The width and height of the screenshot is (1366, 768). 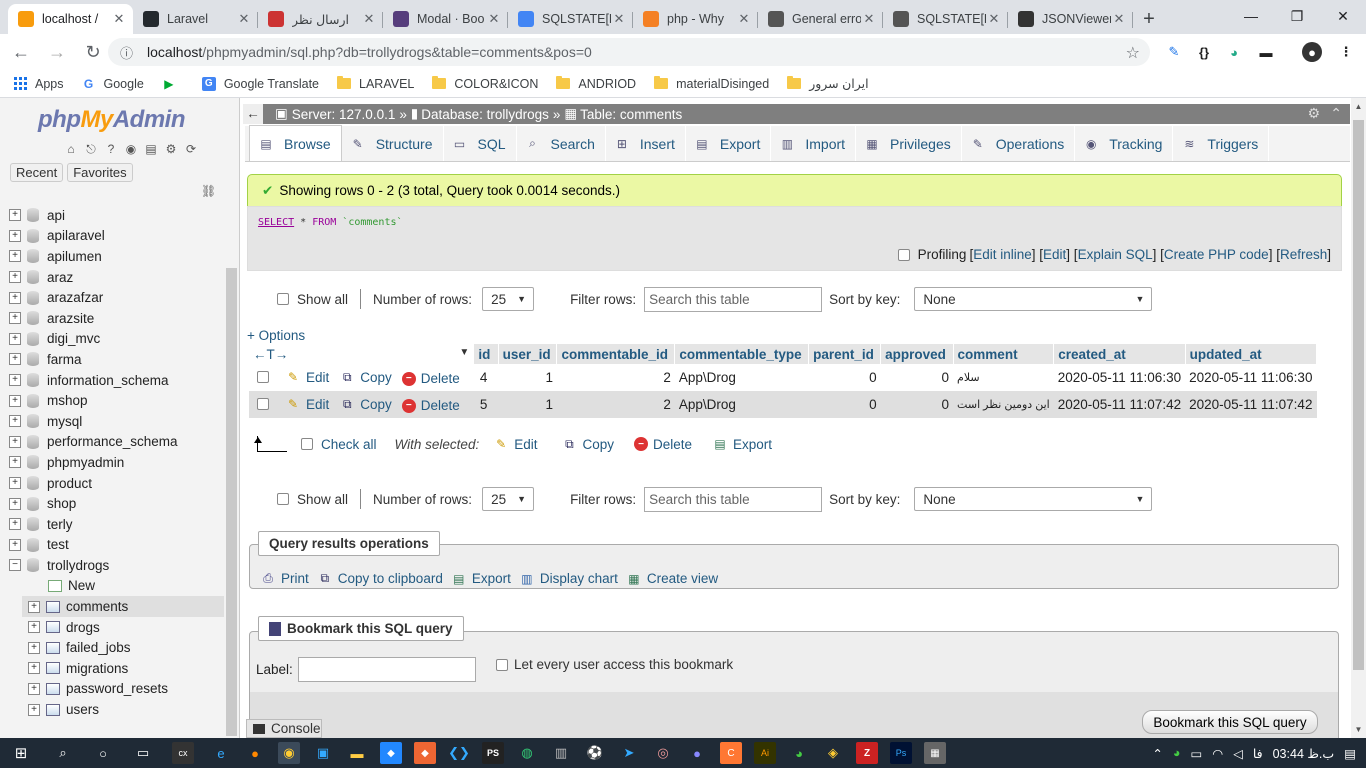 I want to click on cell-id: 4, so click(x=486, y=377).